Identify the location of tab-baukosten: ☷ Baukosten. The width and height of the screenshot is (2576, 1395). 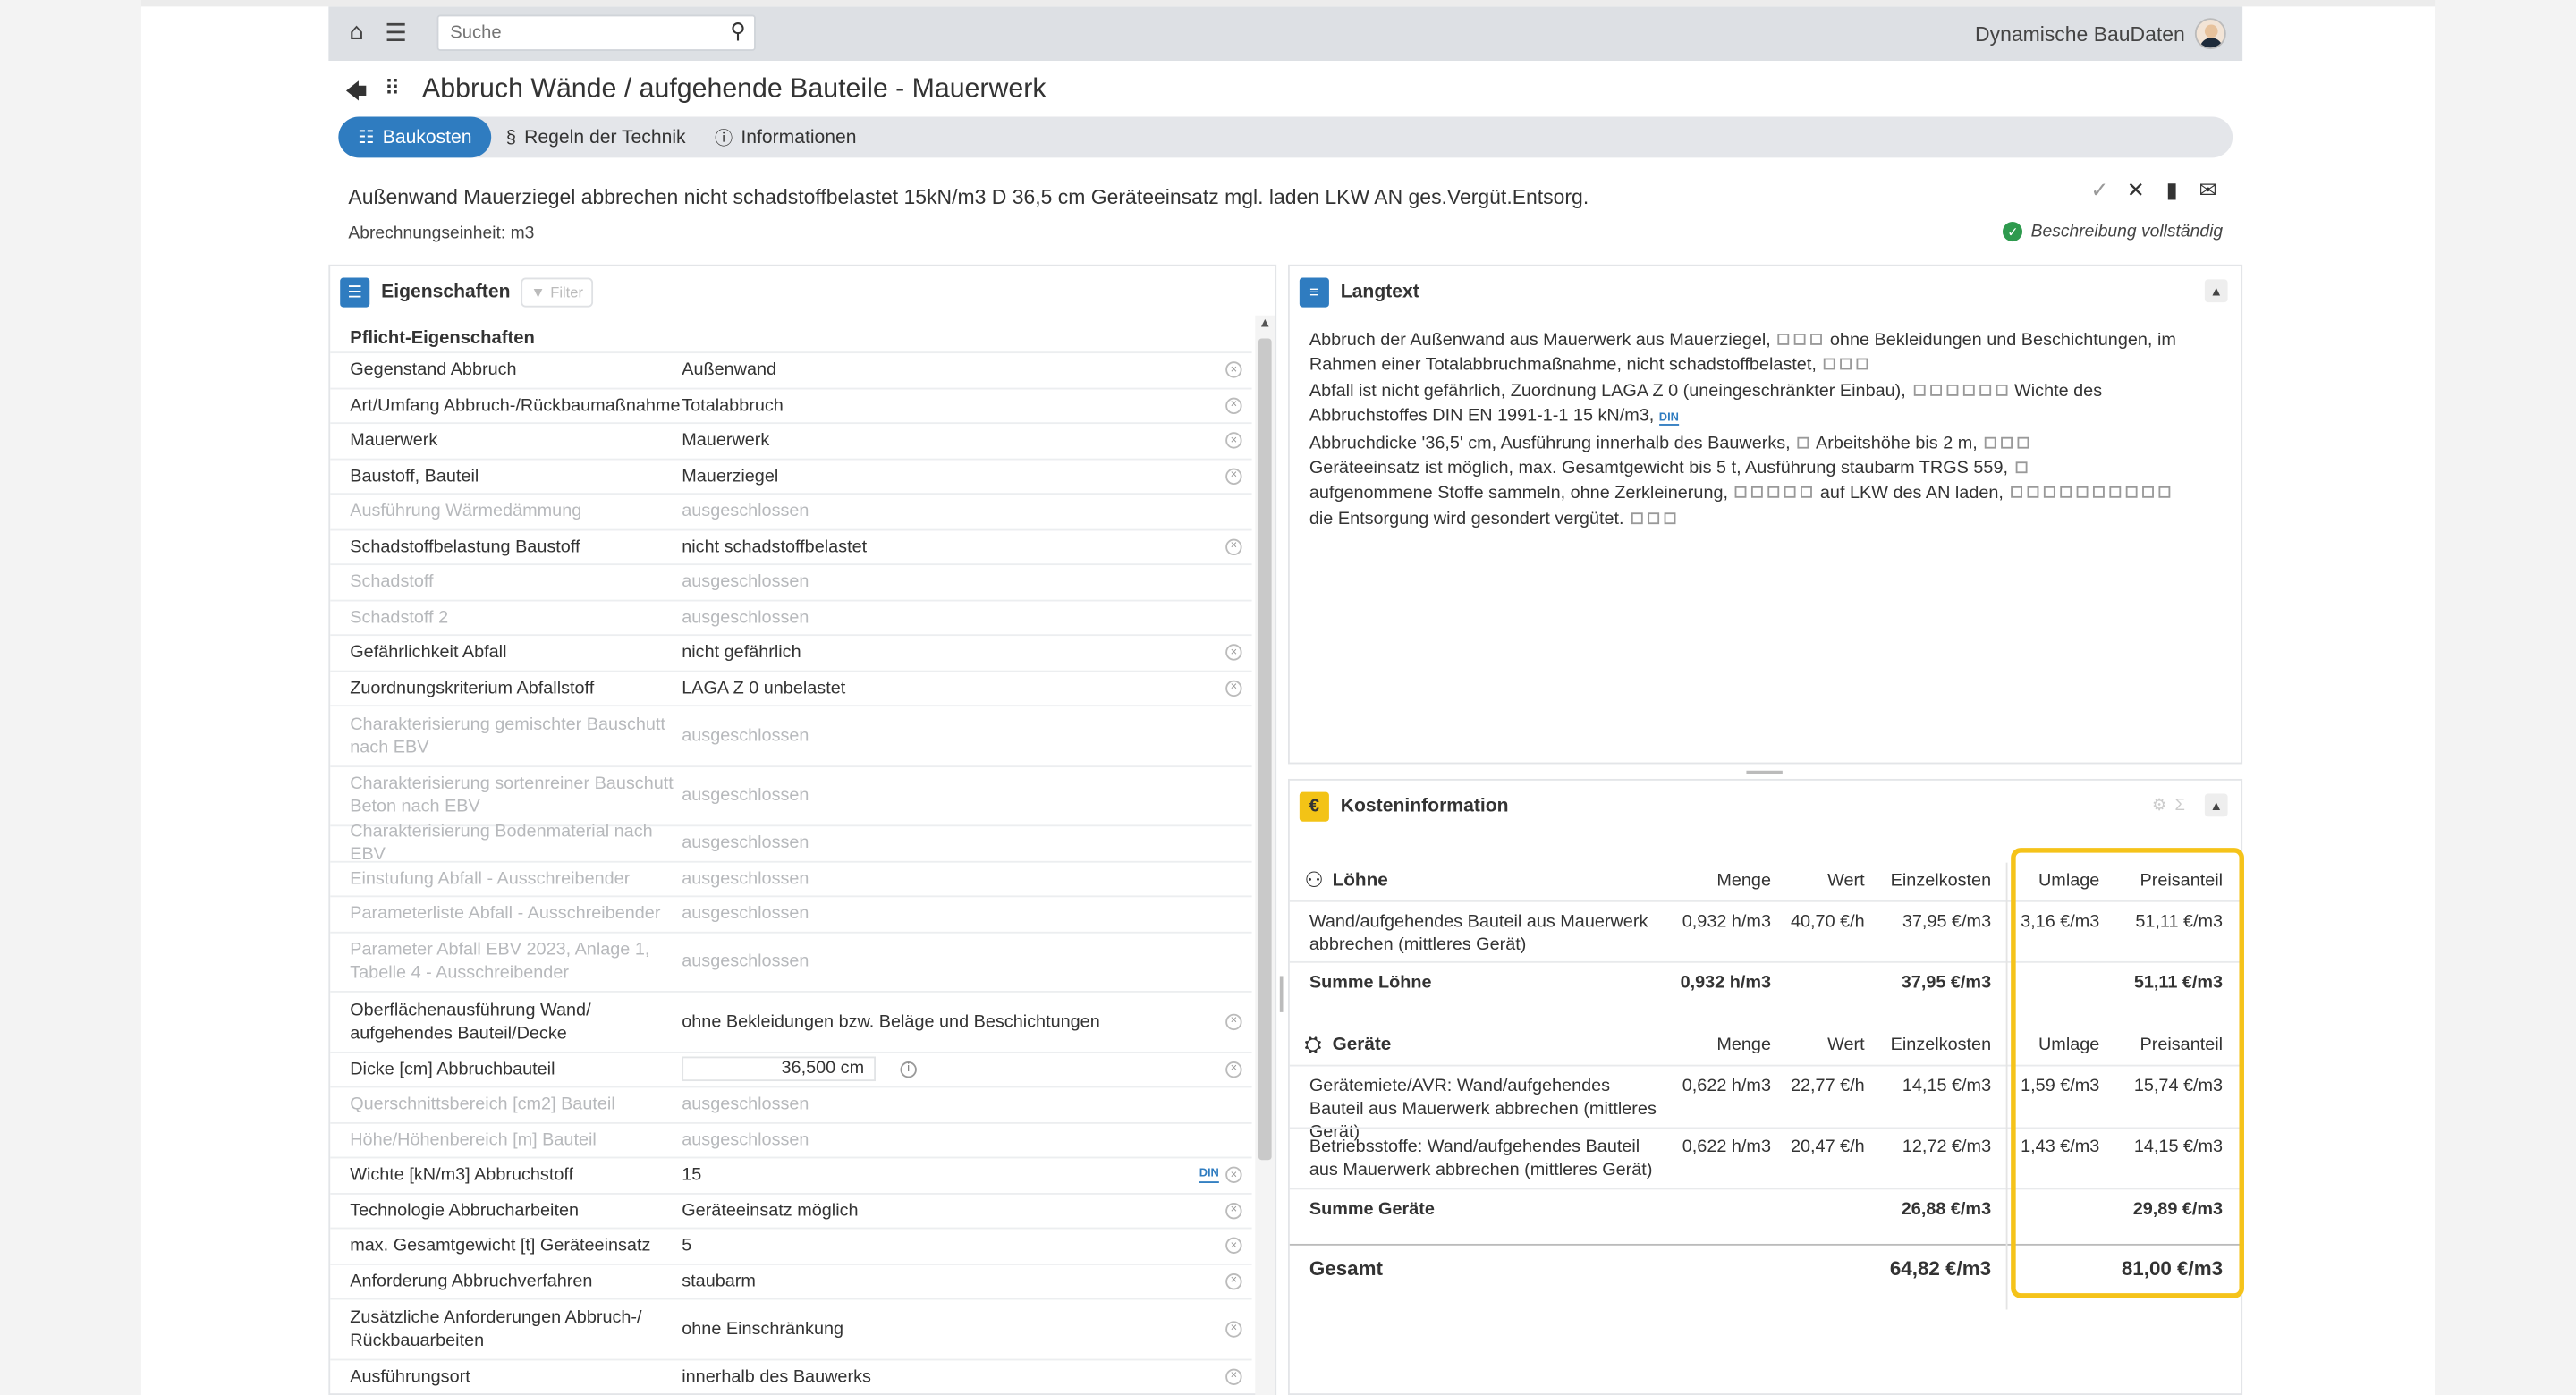
(415, 137).